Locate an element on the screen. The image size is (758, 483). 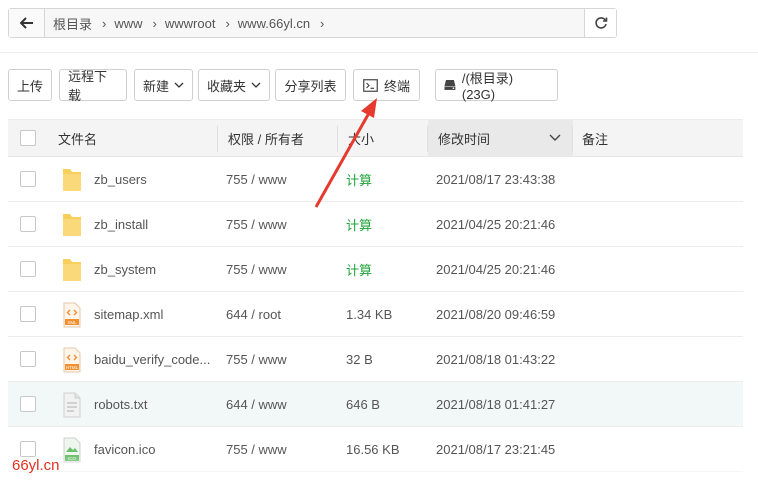
annotation-arrow is located at coordinates (345, 153).